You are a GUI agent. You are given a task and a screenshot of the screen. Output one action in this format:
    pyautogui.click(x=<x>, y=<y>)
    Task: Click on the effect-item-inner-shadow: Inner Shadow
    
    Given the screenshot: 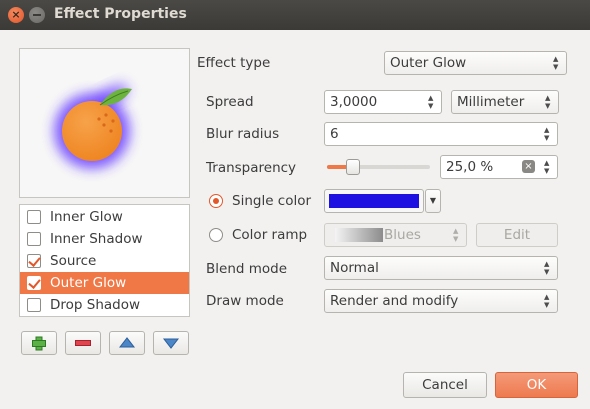 What is the action you would take?
    pyautogui.click(x=104, y=239)
    